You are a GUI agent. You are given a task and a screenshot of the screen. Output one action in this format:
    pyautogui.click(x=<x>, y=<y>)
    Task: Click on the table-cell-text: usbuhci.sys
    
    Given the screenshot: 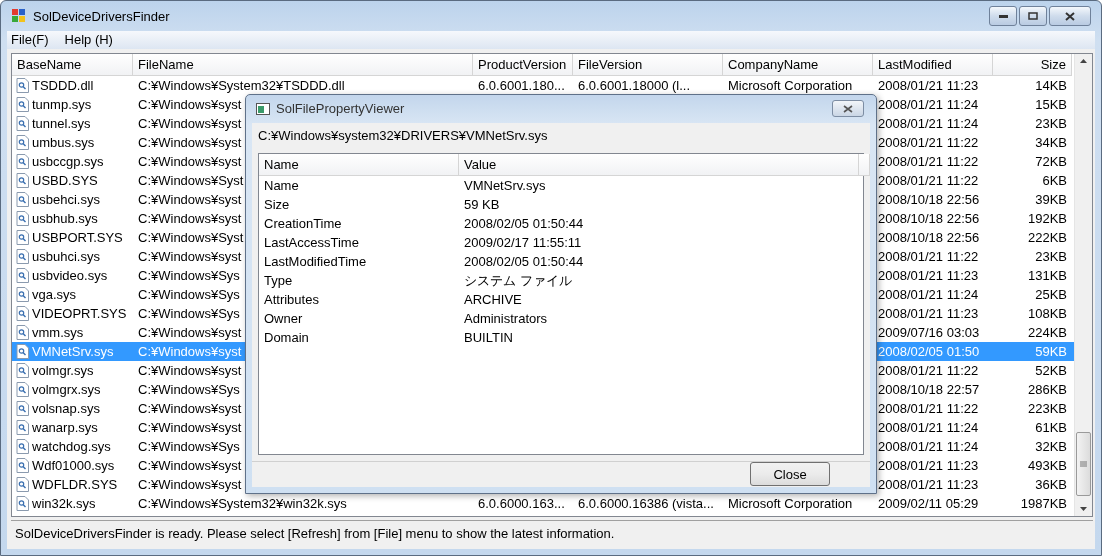 What is the action you would take?
    pyautogui.click(x=66, y=256)
    